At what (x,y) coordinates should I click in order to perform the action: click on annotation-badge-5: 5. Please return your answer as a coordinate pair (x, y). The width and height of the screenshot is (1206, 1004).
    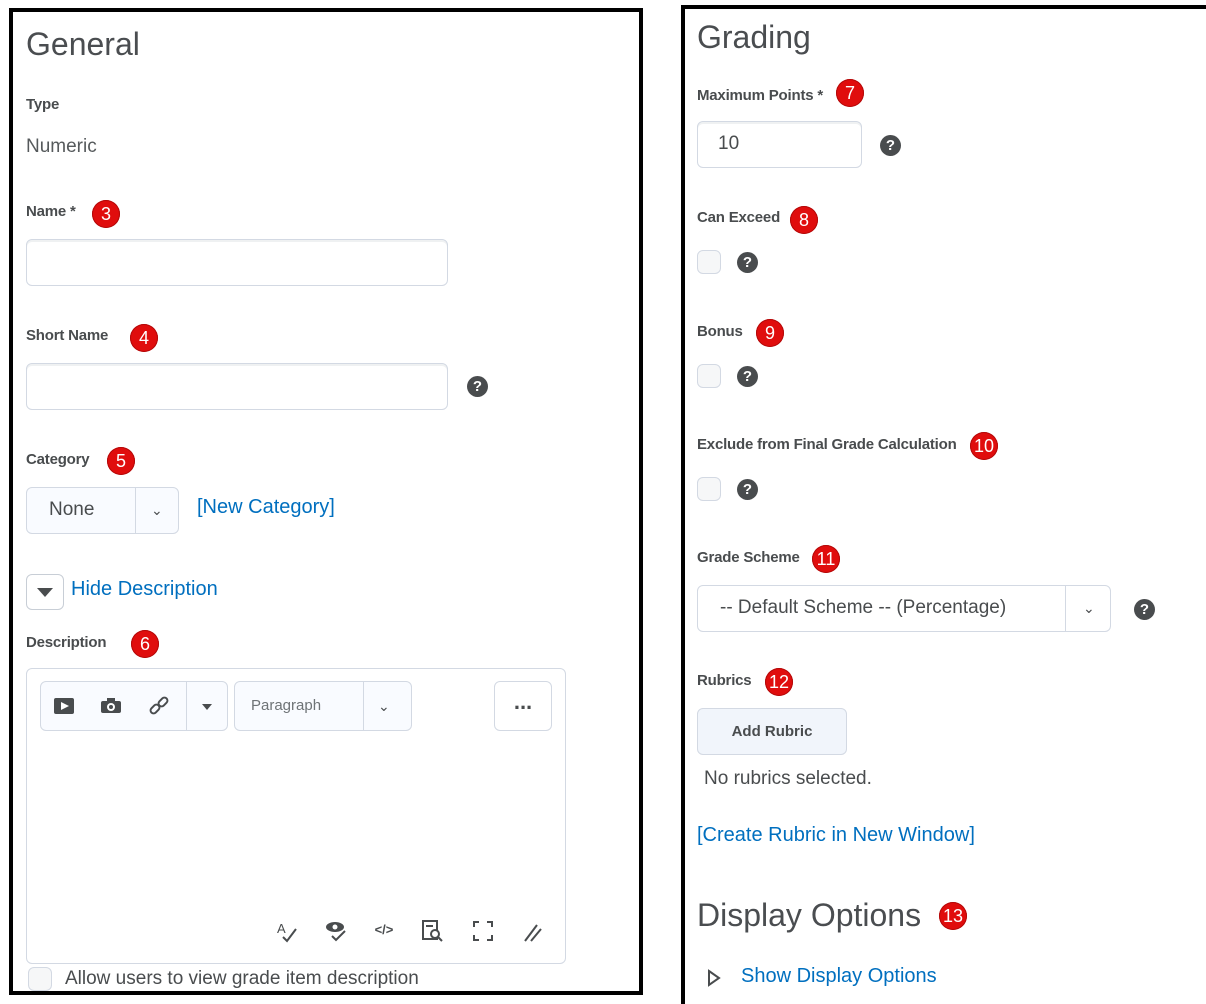
    Looking at the image, I should click on (121, 461).